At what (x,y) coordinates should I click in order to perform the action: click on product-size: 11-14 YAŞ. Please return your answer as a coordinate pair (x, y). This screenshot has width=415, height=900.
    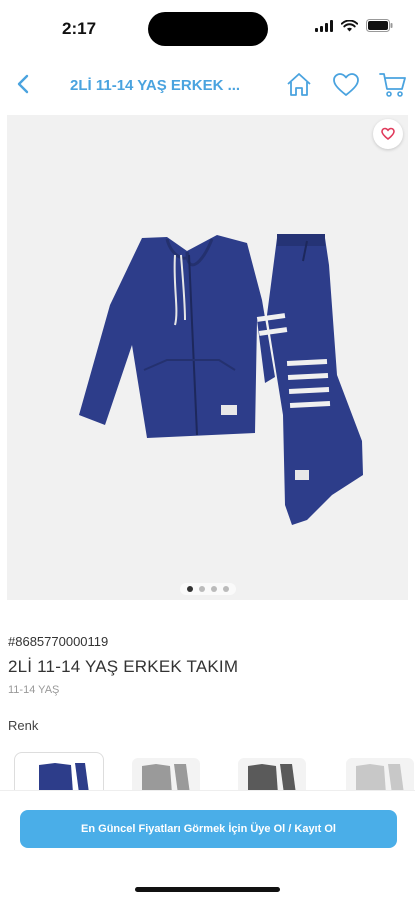
    Looking at the image, I should click on (34, 690).